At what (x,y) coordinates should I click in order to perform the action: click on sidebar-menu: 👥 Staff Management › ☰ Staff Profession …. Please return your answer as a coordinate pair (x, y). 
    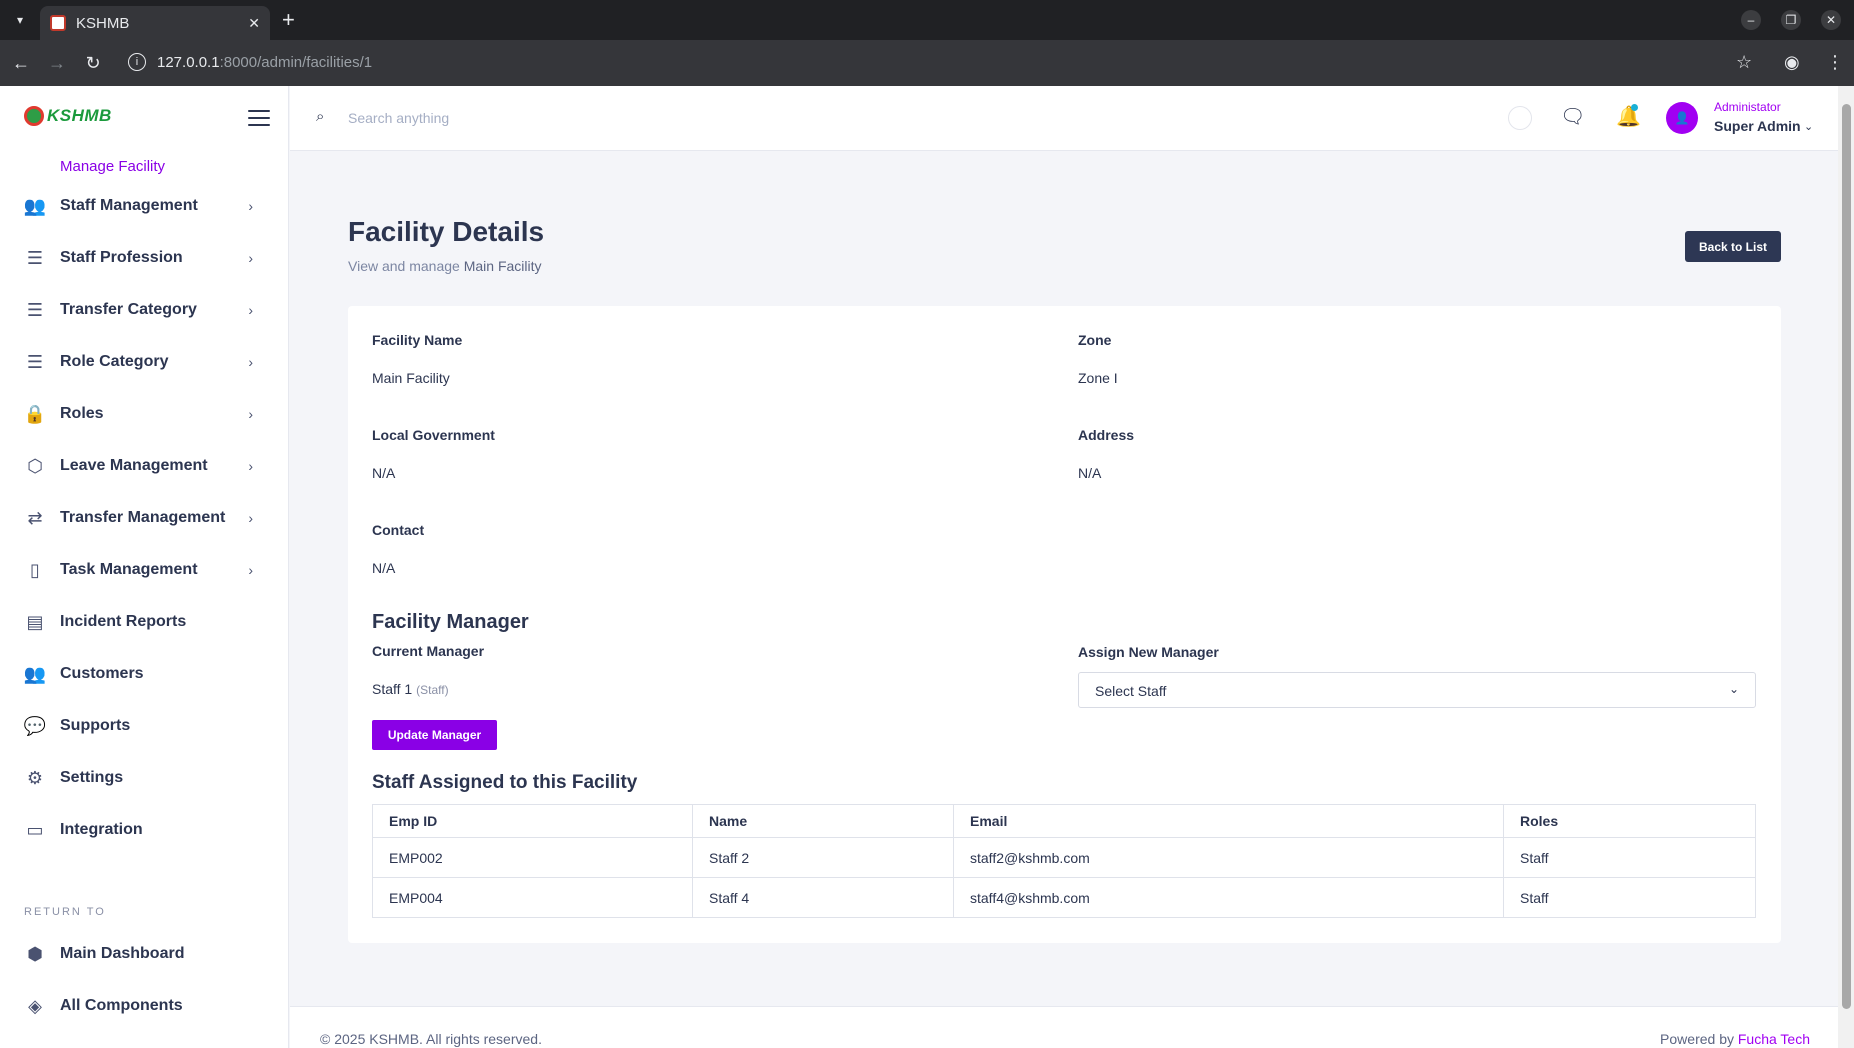
    Looking at the image, I should click on (144, 518).